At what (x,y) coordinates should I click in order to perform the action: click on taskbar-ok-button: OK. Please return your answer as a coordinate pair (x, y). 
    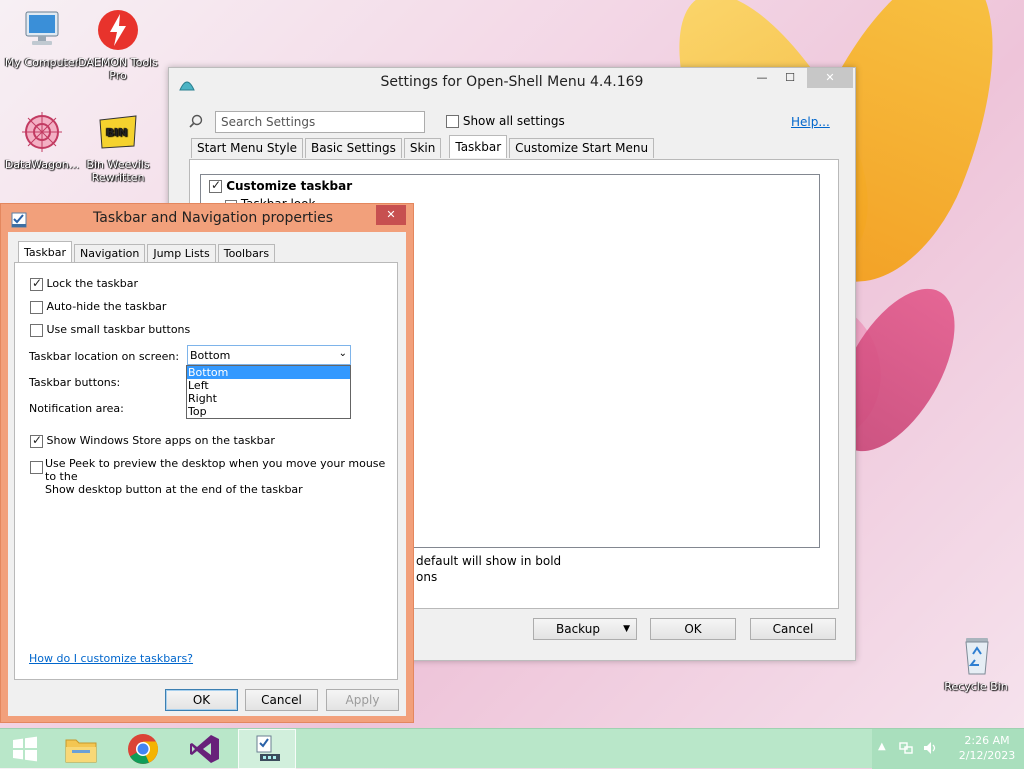
    Looking at the image, I should click on (201, 700).